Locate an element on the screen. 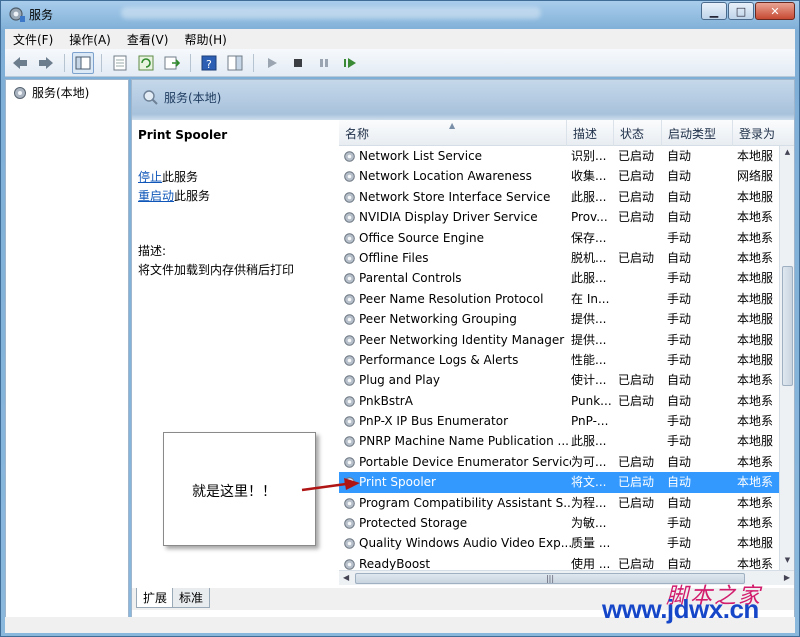  selected-service-name: Print Spooler is located at coordinates (183, 135).